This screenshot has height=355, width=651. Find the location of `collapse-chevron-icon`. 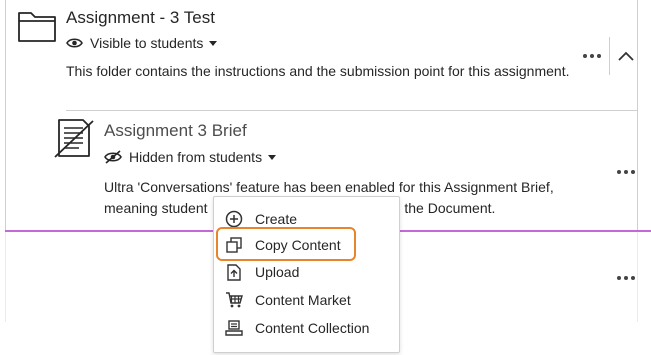

collapse-chevron-icon is located at coordinates (626, 56).